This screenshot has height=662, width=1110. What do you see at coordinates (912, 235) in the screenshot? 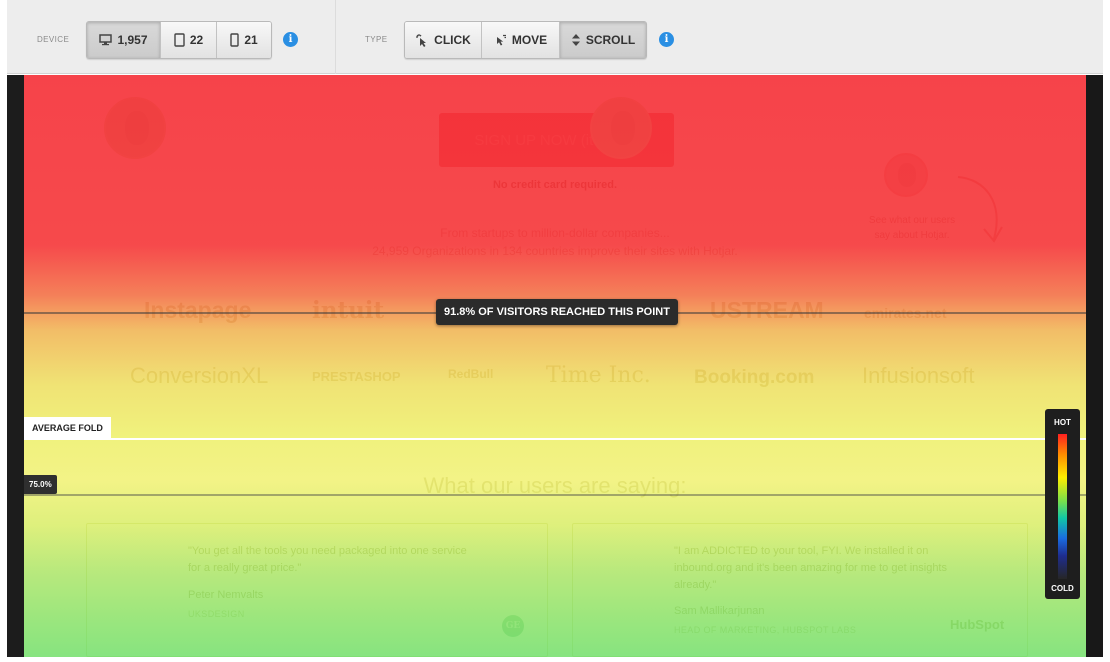
I see `see-users-line2: say about Hotjar.` at bounding box center [912, 235].